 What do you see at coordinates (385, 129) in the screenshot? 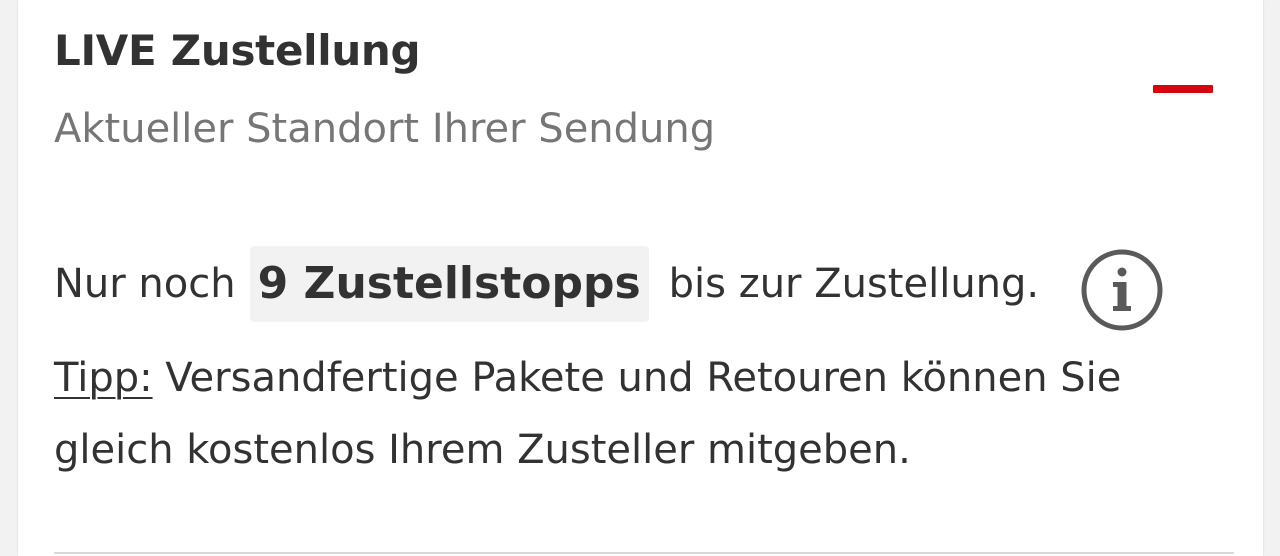
I see `card-subtitle: Aktueller Standort Ihrer Sendung` at bounding box center [385, 129].